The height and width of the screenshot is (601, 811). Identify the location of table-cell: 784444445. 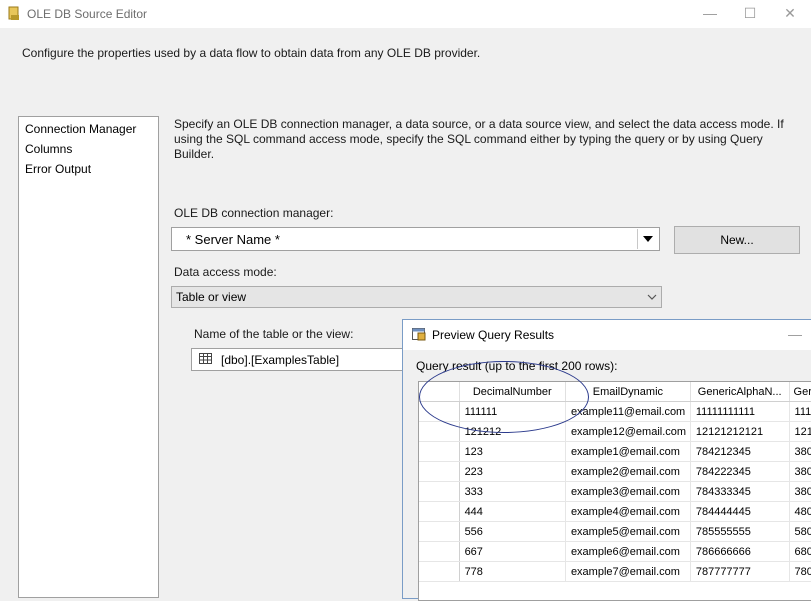
(740, 511).